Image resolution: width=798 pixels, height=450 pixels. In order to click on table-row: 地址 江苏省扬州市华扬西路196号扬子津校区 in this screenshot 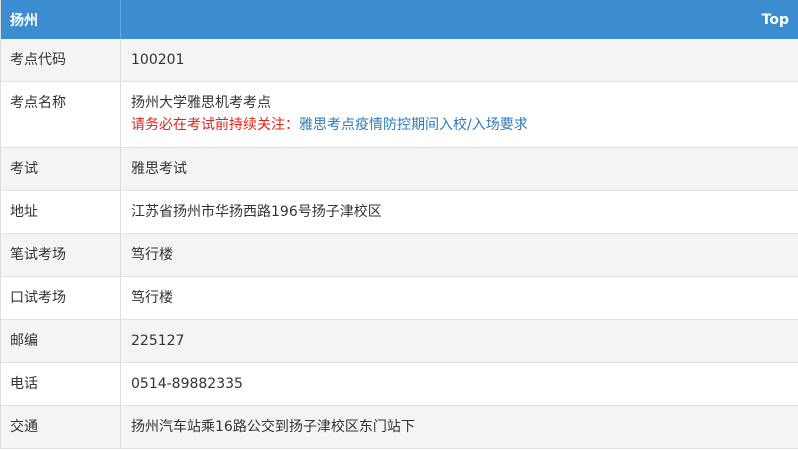, I will do `click(399, 212)`.